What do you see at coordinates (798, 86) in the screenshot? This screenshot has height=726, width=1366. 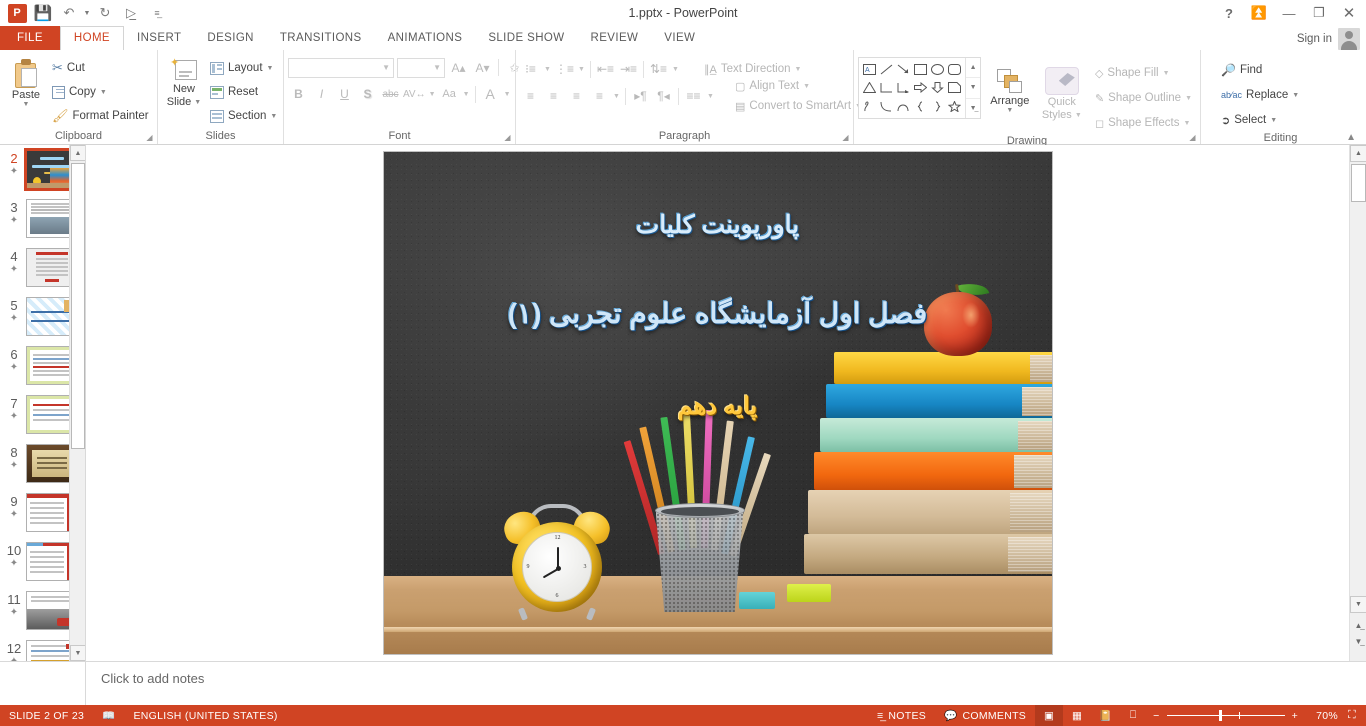 I see `align-text-button: ▢ Align Text ▼` at bounding box center [798, 86].